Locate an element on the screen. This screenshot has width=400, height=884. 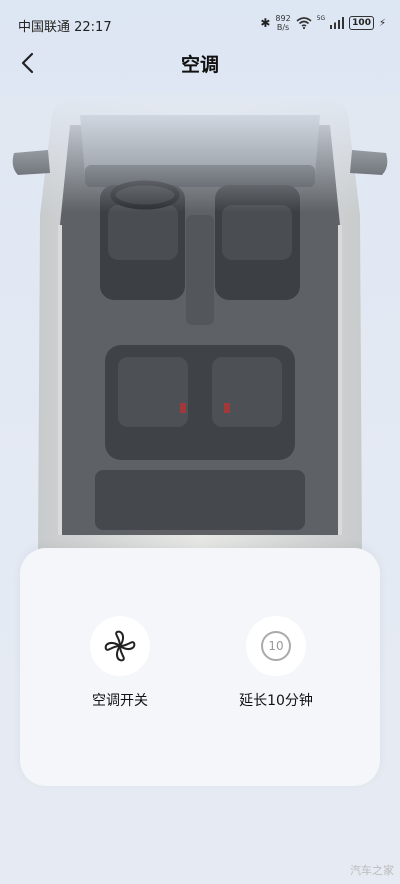
wifi-icon is located at coordinates (304, 23).